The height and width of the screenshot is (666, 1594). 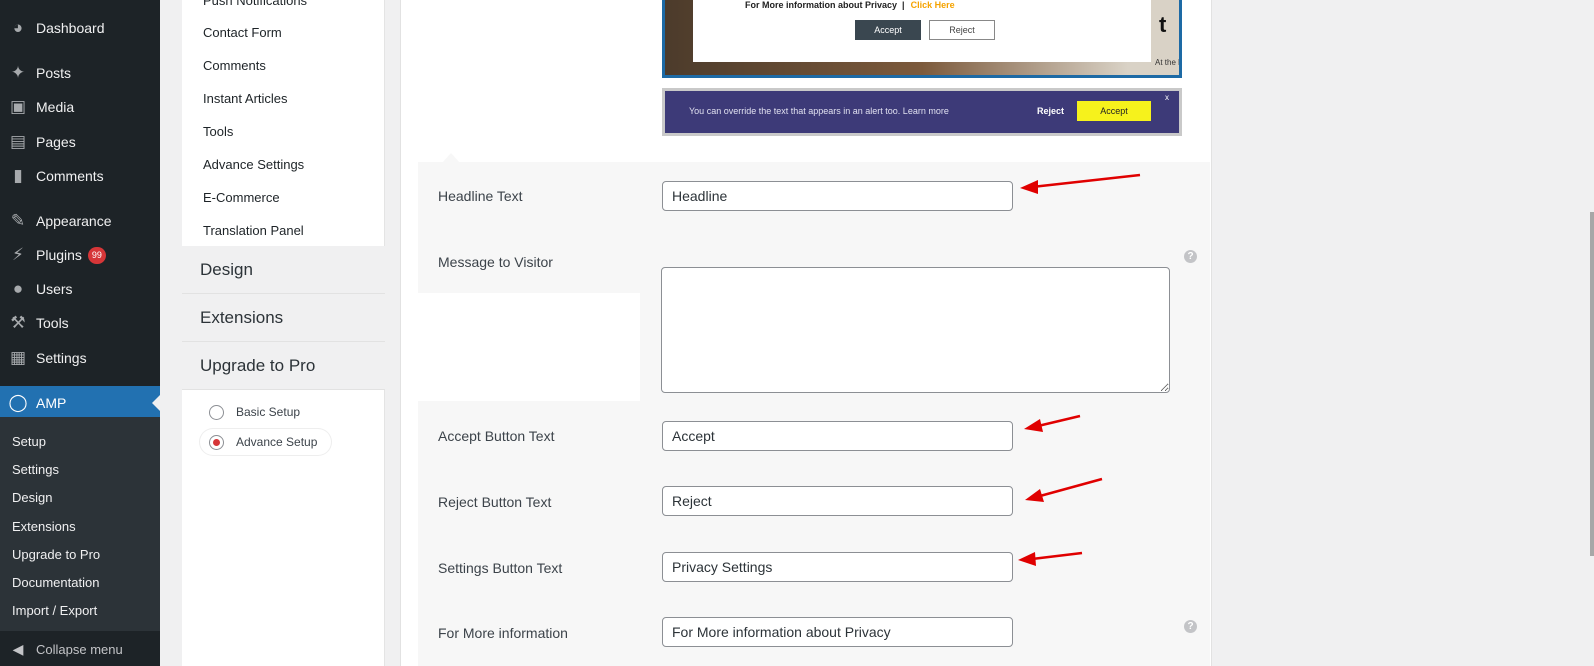 I want to click on radio-circle-selected, so click(x=216, y=442).